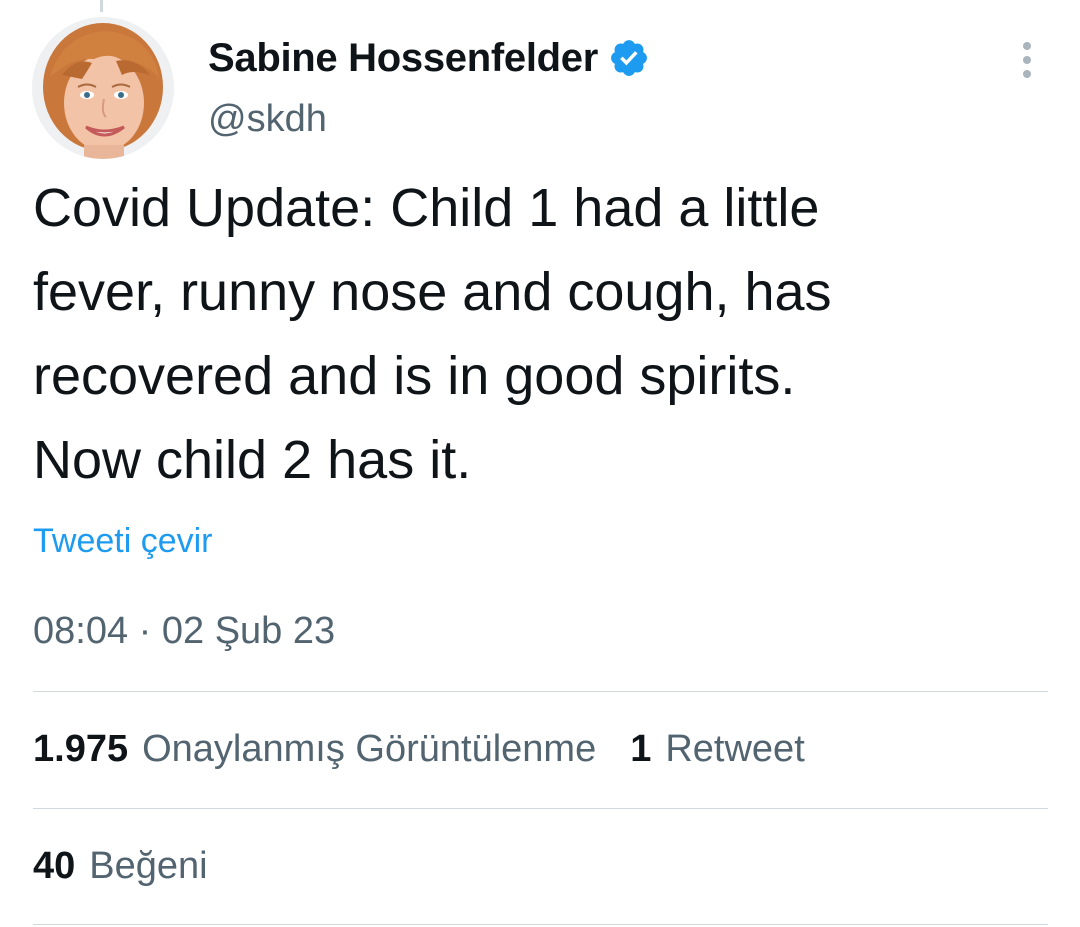 The width and height of the screenshot is (1080, 927). I want to click on retweets-stat: 1 Retweet, so click(717, 749).